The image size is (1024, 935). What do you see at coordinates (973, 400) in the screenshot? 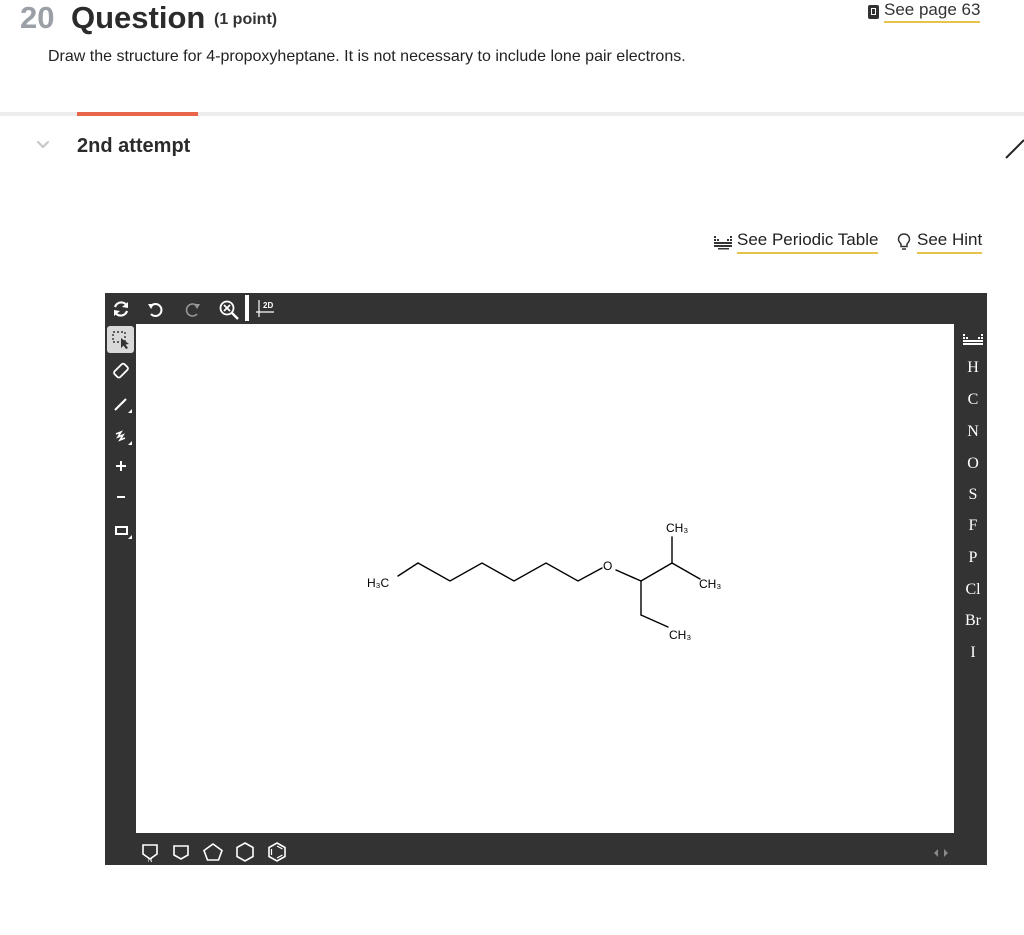
I see `element-c-button: C` at bounding box center [973, 400].